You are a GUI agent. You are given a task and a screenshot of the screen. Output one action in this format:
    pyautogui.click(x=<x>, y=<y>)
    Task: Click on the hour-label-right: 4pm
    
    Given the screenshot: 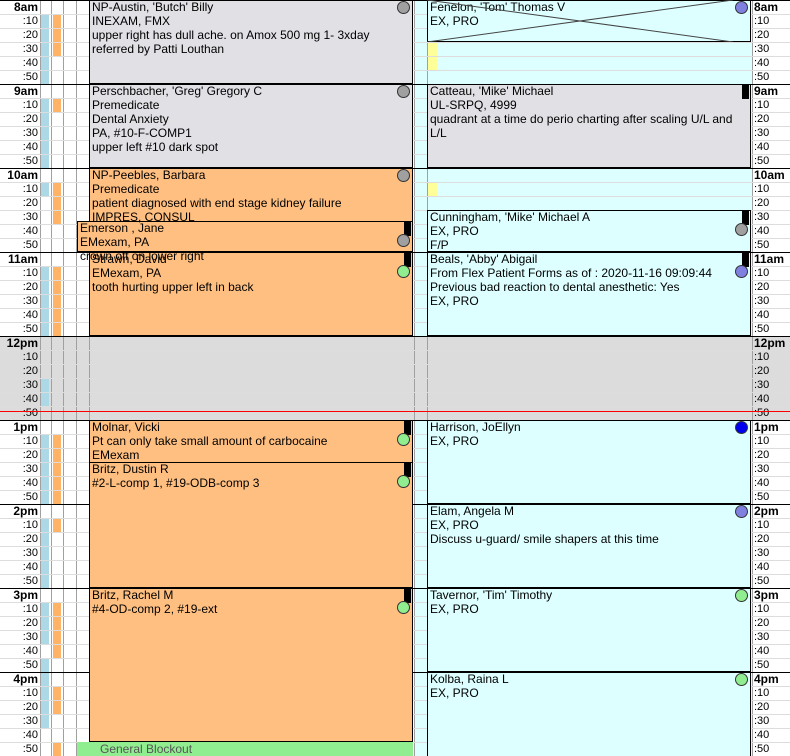 What is the action you would take?
    pyautogui.click(x=766, y=679)
    